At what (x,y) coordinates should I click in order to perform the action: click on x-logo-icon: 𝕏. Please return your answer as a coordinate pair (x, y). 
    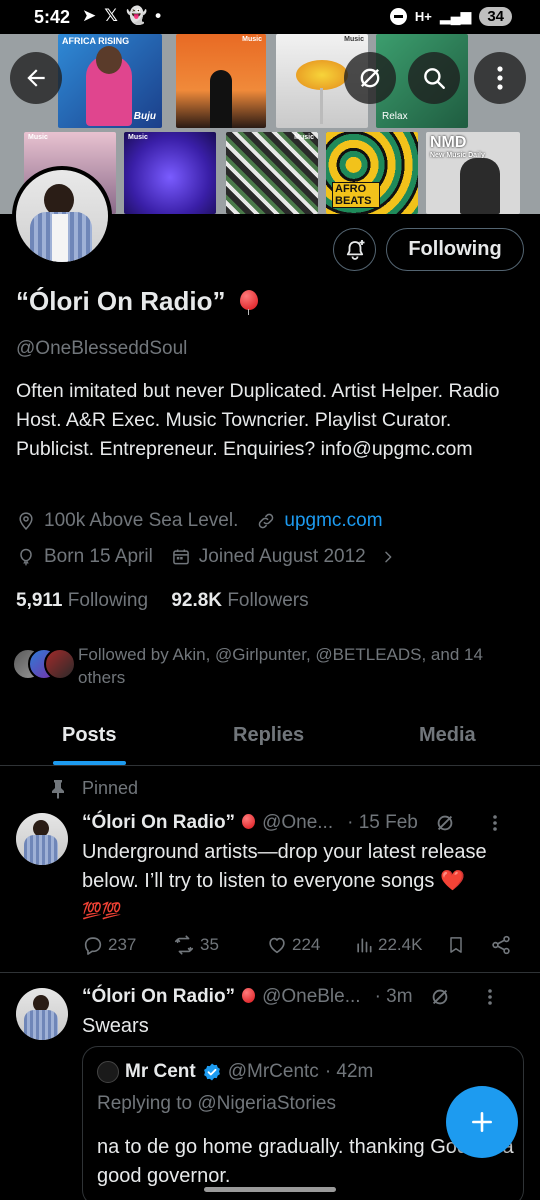
    Looking at the image, I should click on (111, 15).